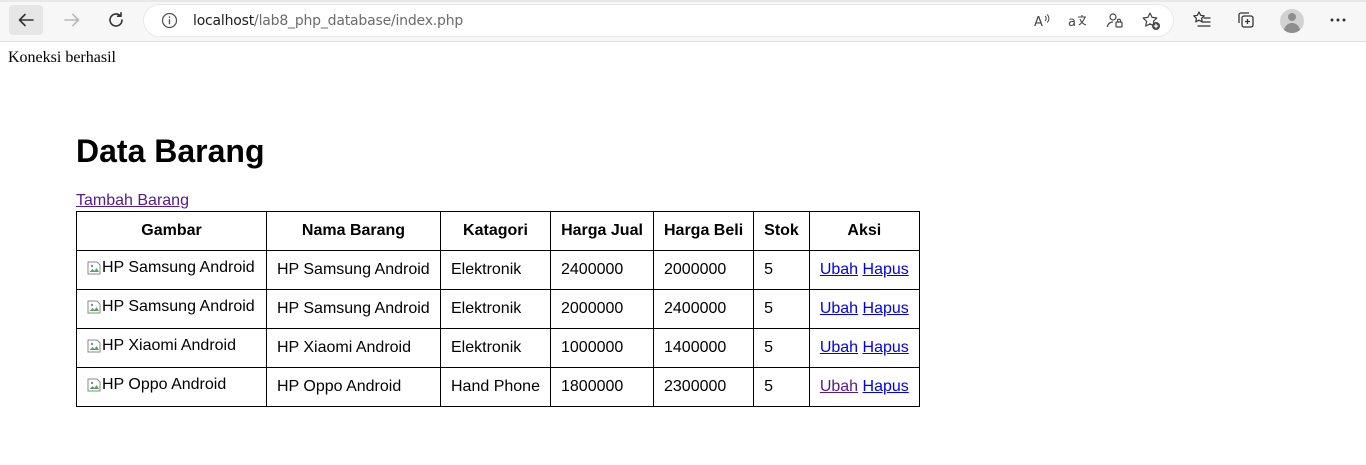 The width and height of the screenshot is (1366, 465). What do you see at coordinates (602, 270) in the screenshot?
I see `cell-harga-jual: 2400000` at bounding box center [602, 270].